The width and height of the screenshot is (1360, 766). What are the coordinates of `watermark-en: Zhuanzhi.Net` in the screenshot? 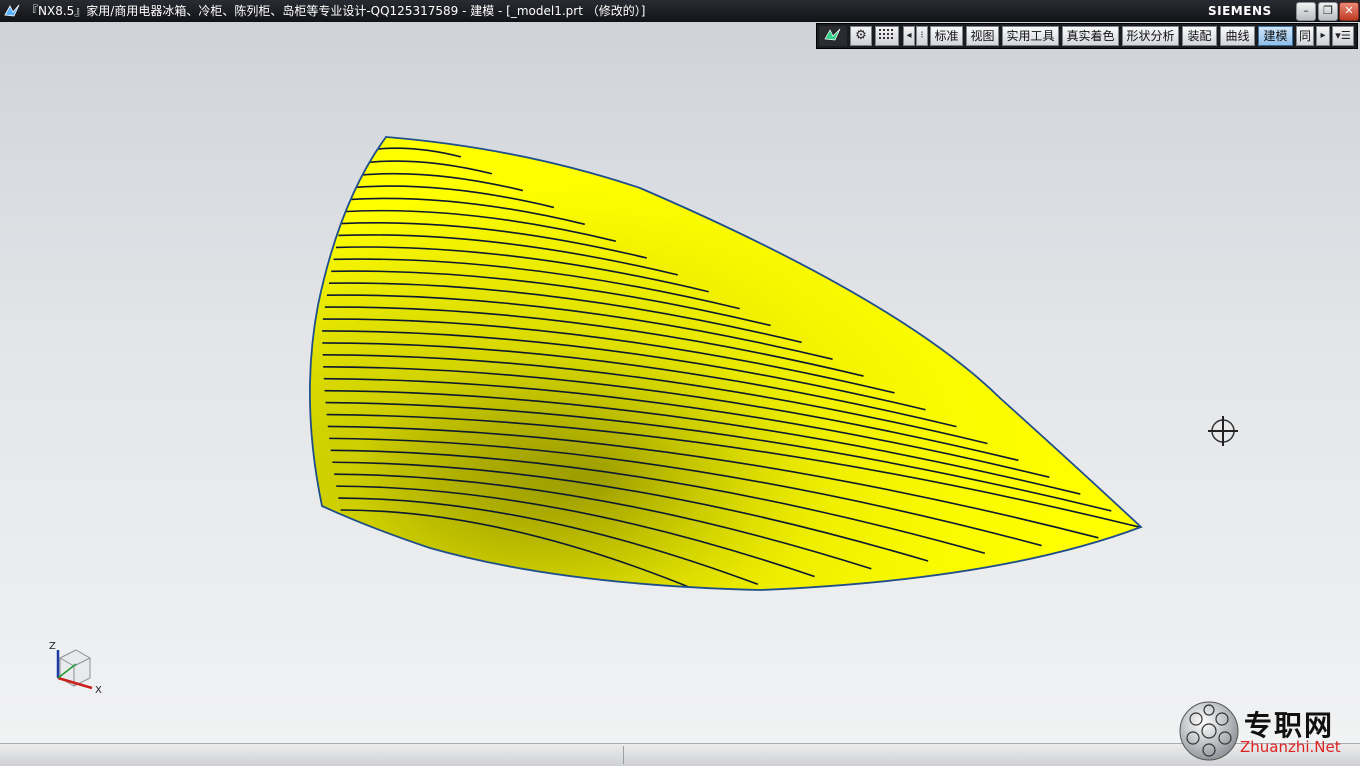 It's located at (1290, 747).